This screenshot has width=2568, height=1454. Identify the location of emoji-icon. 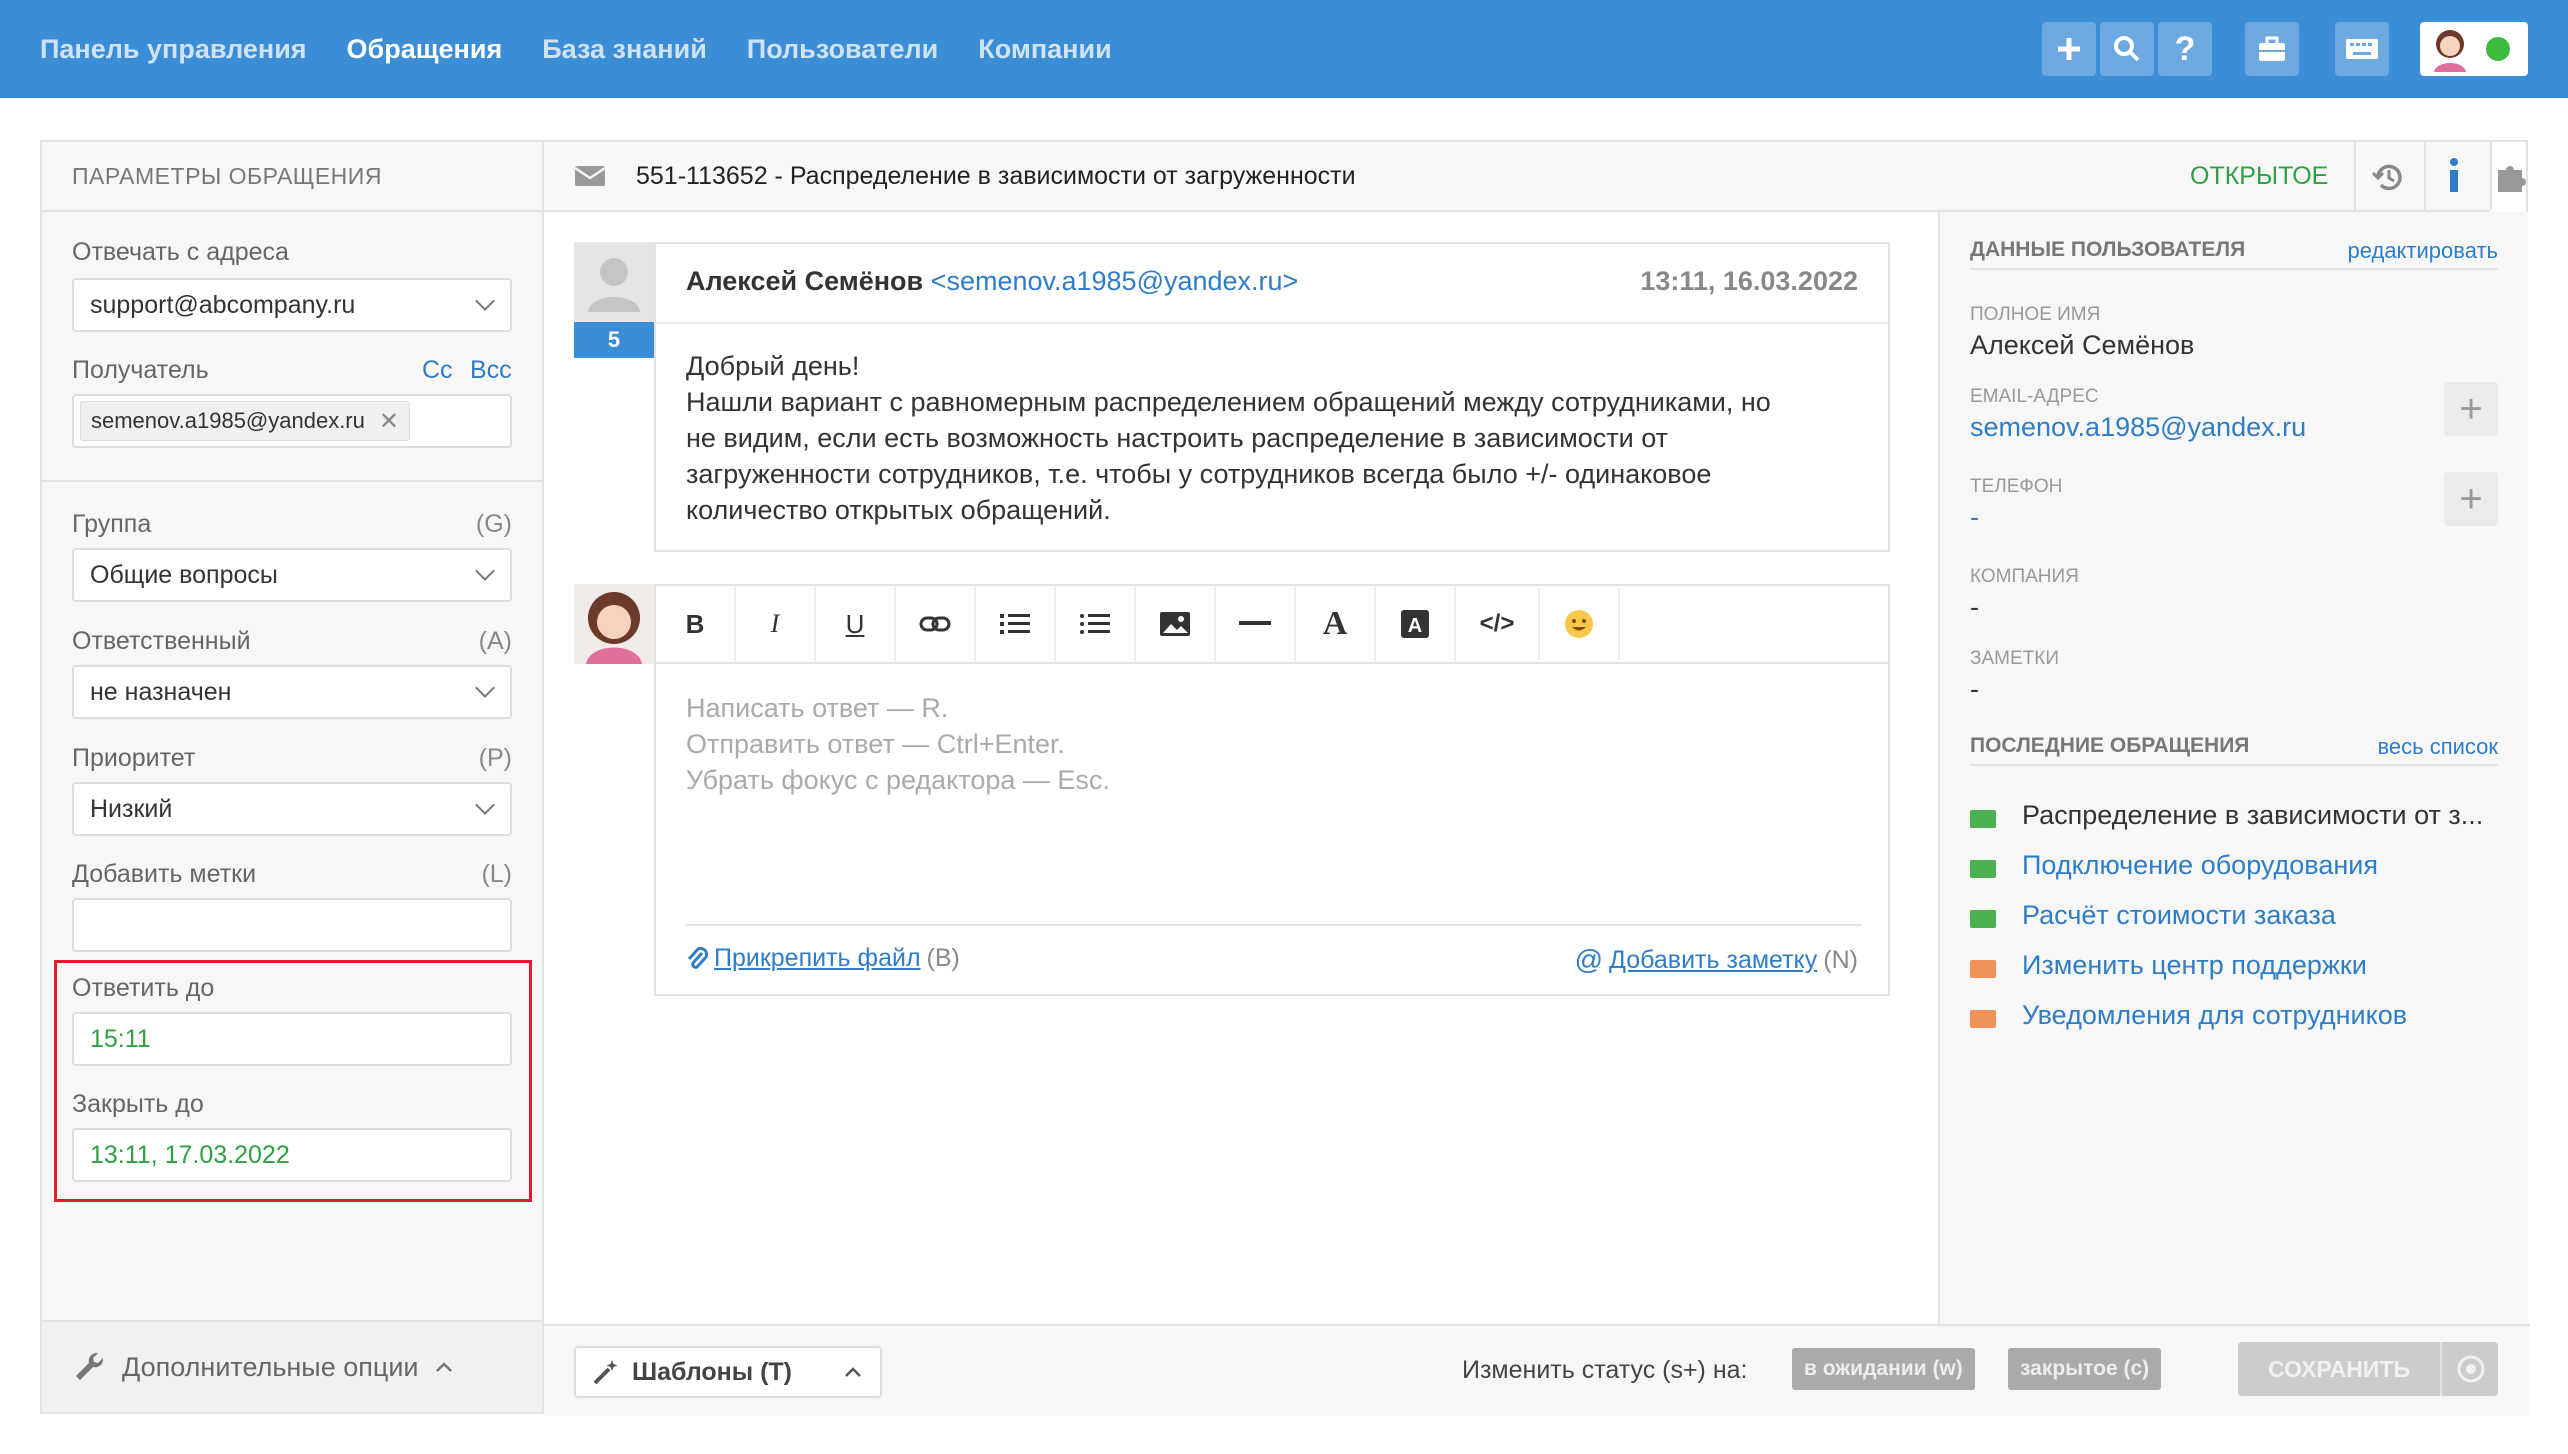
(1580, 624).